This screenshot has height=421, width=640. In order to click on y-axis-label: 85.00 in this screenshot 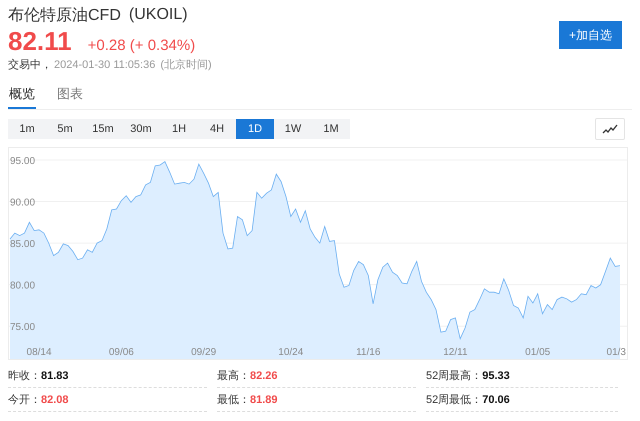, I will do `click(23, 244)`.